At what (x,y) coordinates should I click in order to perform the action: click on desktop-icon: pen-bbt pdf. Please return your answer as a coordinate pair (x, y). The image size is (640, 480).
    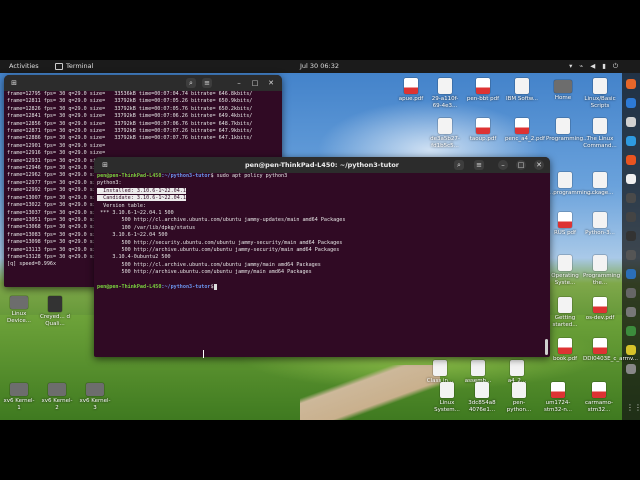
    Looking at the image, I should click on (483, 90).